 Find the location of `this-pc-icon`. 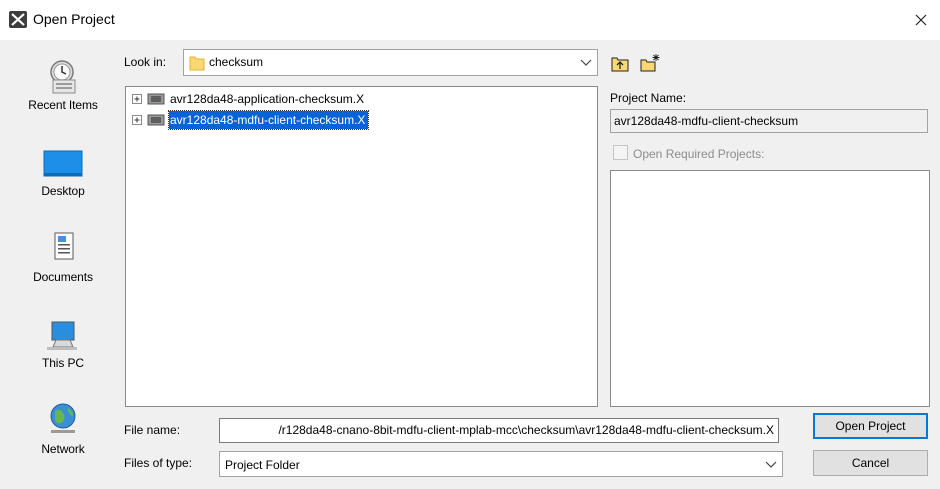

this-pc-icon is located at coordinates (62, 335).